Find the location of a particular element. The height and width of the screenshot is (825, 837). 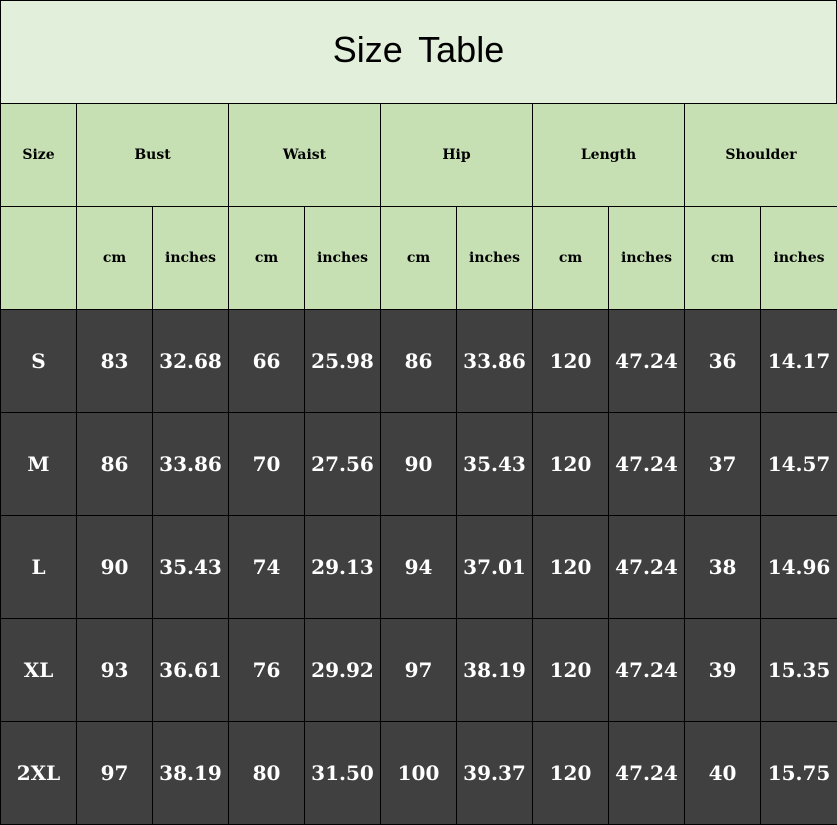

table-cell: 14.96 is located at coordinates (798, 567).